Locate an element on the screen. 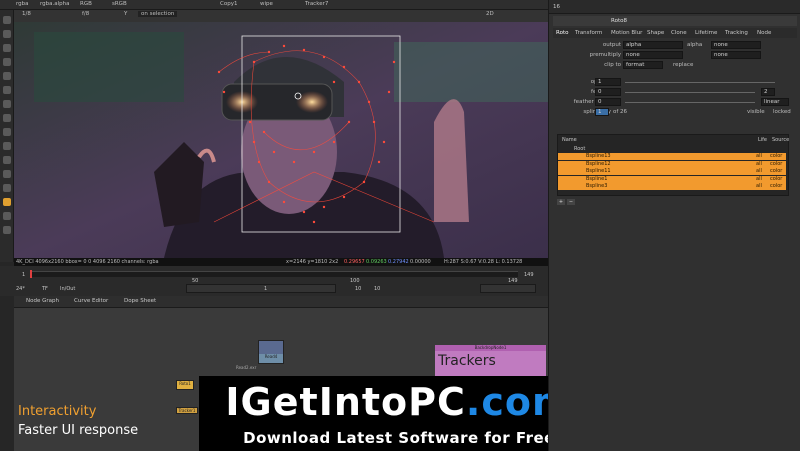 Image resolution: width=800 pixels, height=451 pixels. premultiply-none-dropdown: none is located at coordinates (736, 55).